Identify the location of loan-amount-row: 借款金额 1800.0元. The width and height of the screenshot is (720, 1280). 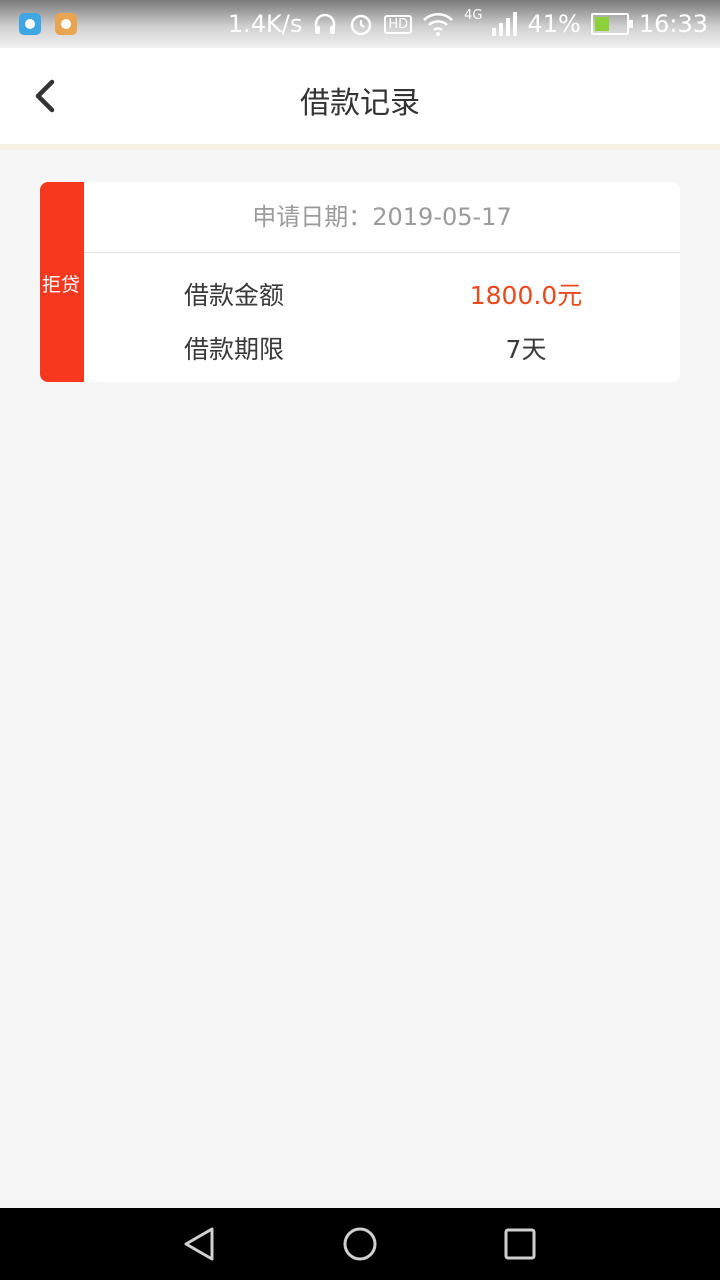
(382, 291).